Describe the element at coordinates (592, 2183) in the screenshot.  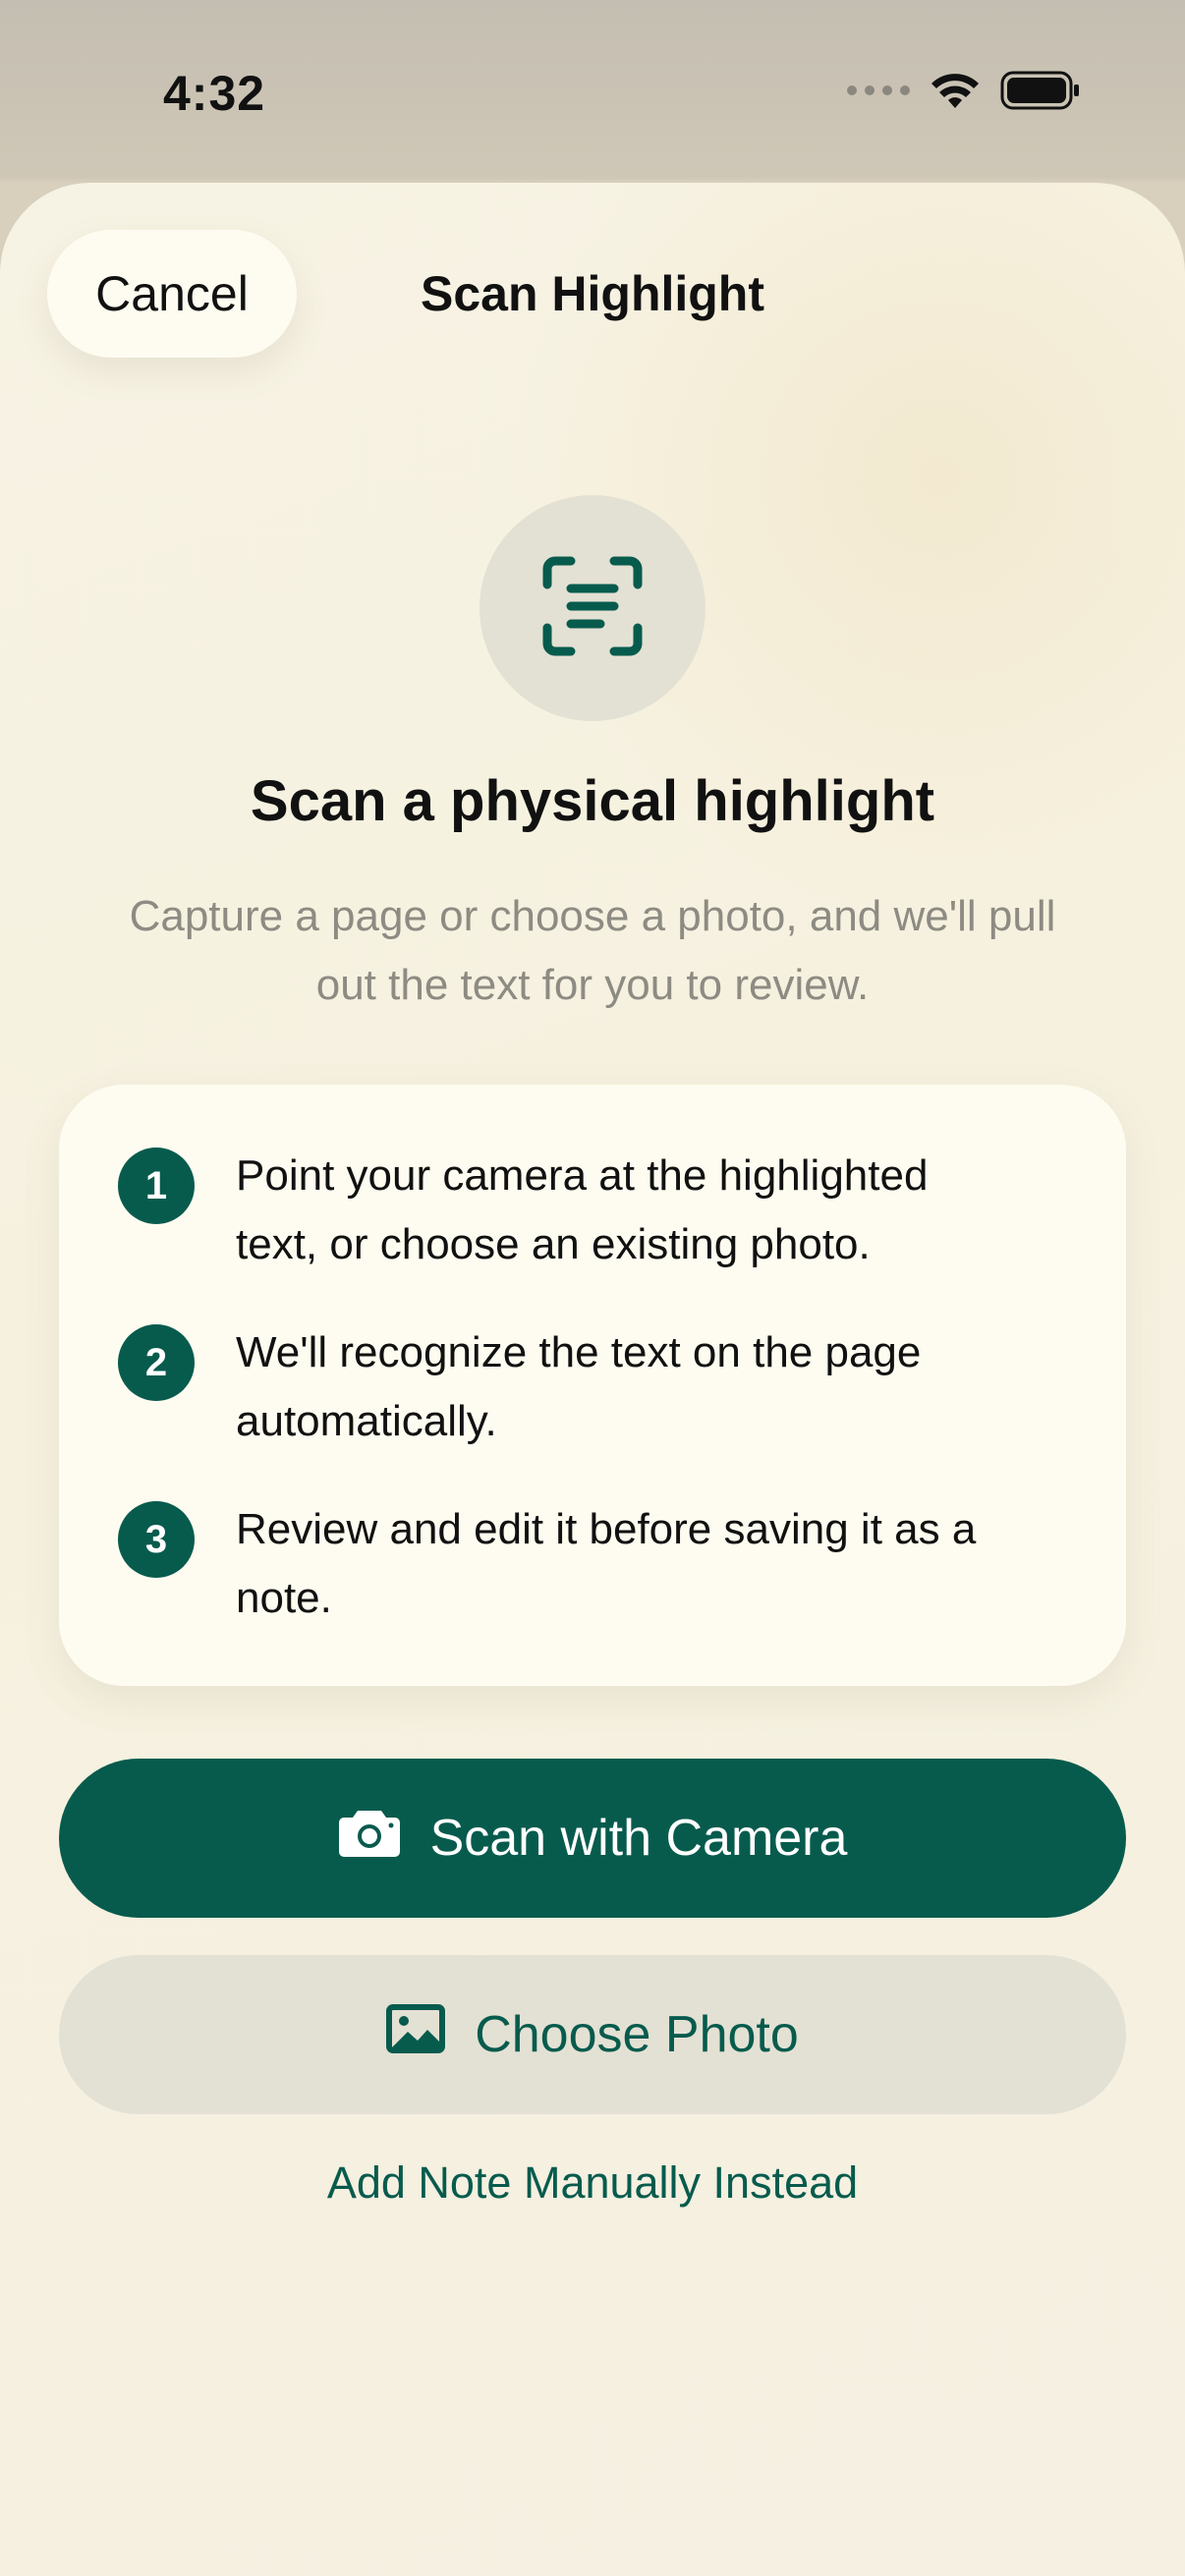
I see `add-note-manually-link: Add Note Manually Instead` at that location.